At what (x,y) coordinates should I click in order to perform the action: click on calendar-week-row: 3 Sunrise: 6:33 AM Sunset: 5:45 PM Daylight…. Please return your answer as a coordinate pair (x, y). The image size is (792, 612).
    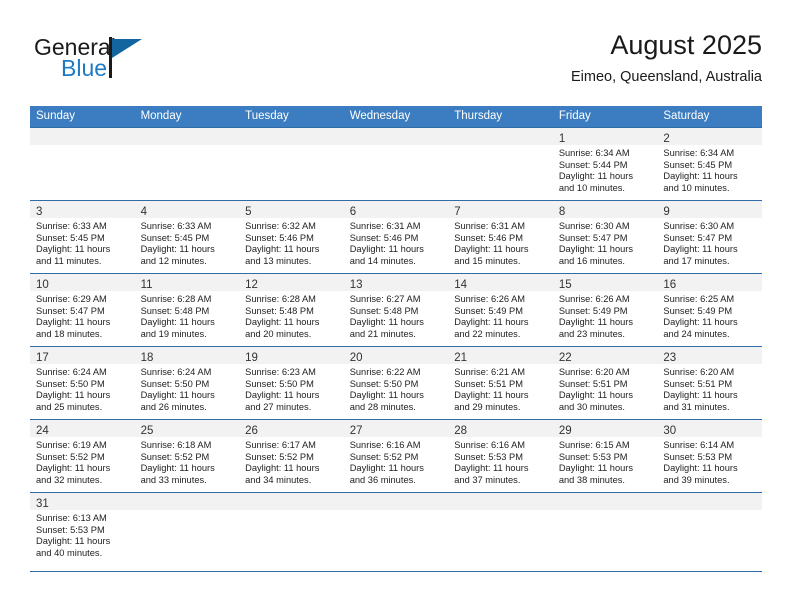
    Looking at the image, I should click on (396, 237).